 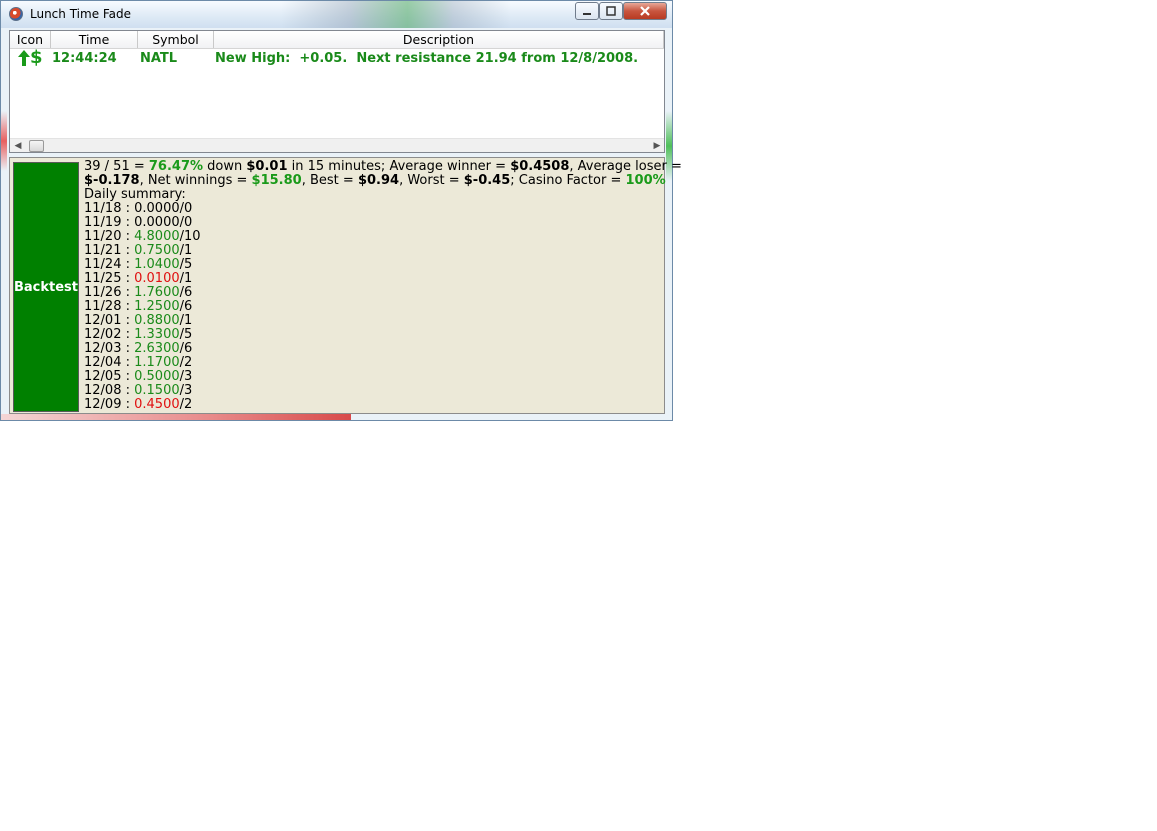 I want to click on minimize-icon, so click(x=587, y=14).